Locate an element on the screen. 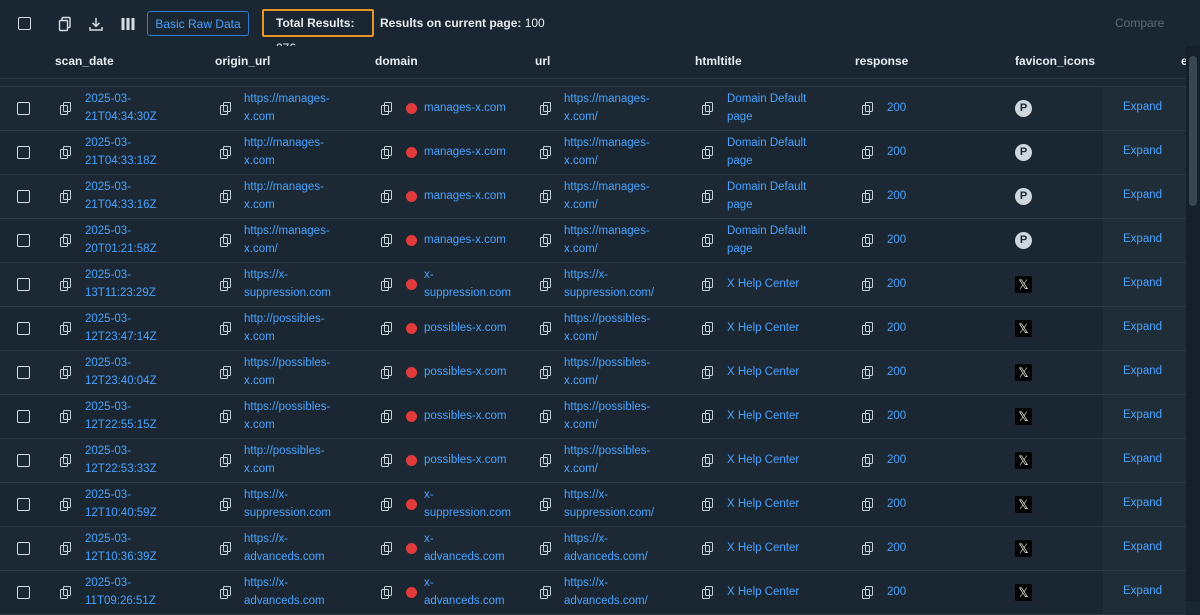 The width and height of the screenshot is (1200, 615). column-header-favicon-icons: favicon_icons is located at coordinates (1055, 61).